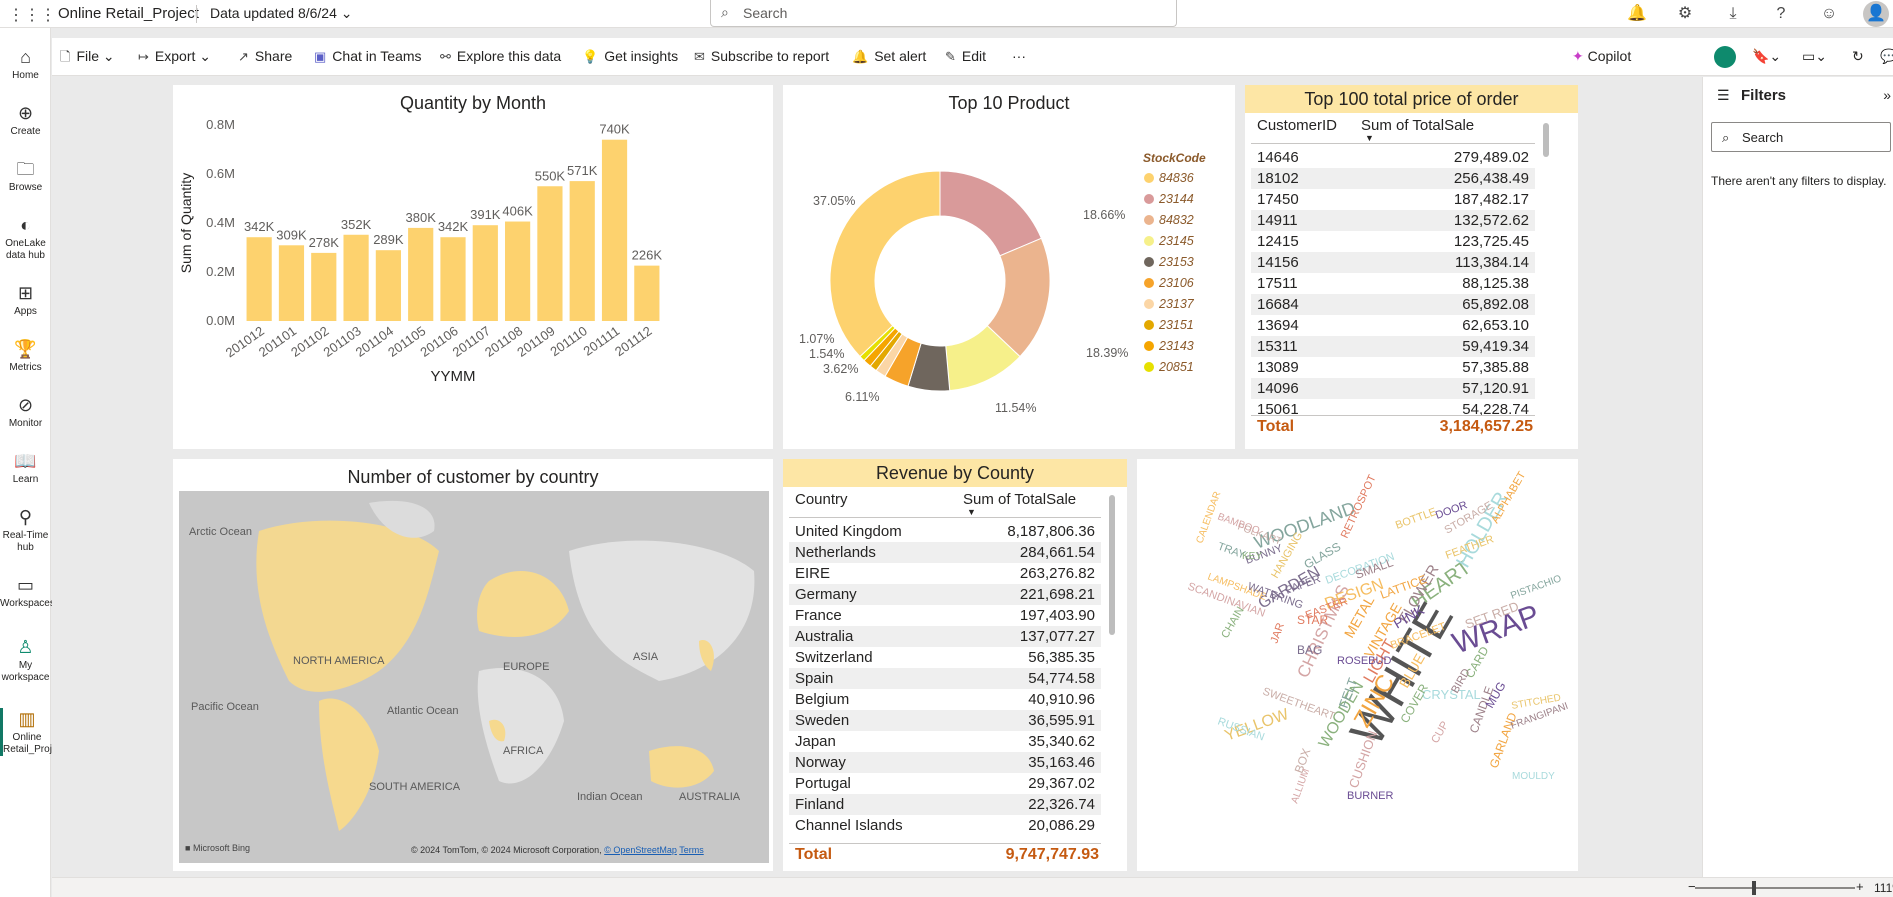  I want to click on word-cloud-word: KEY, so click(1252, 556).